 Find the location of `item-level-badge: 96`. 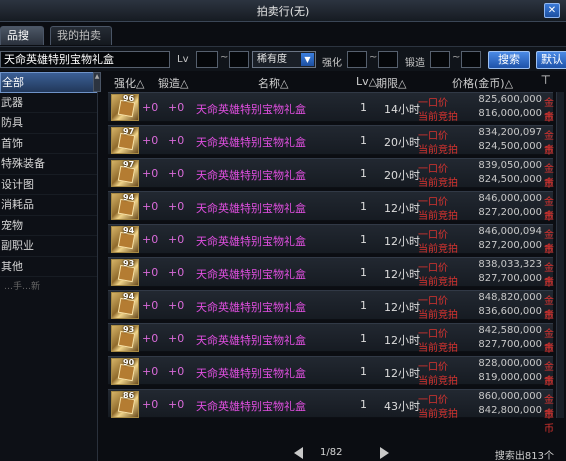

item-level-badge: 96 is located at coordinates (129, 98).